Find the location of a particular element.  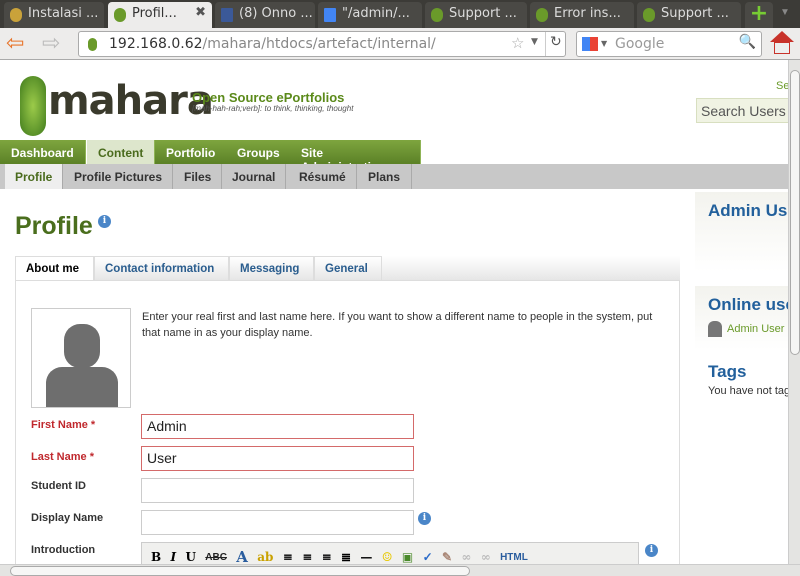

search-icon: 🔍 is located at coordinates (747, 42).